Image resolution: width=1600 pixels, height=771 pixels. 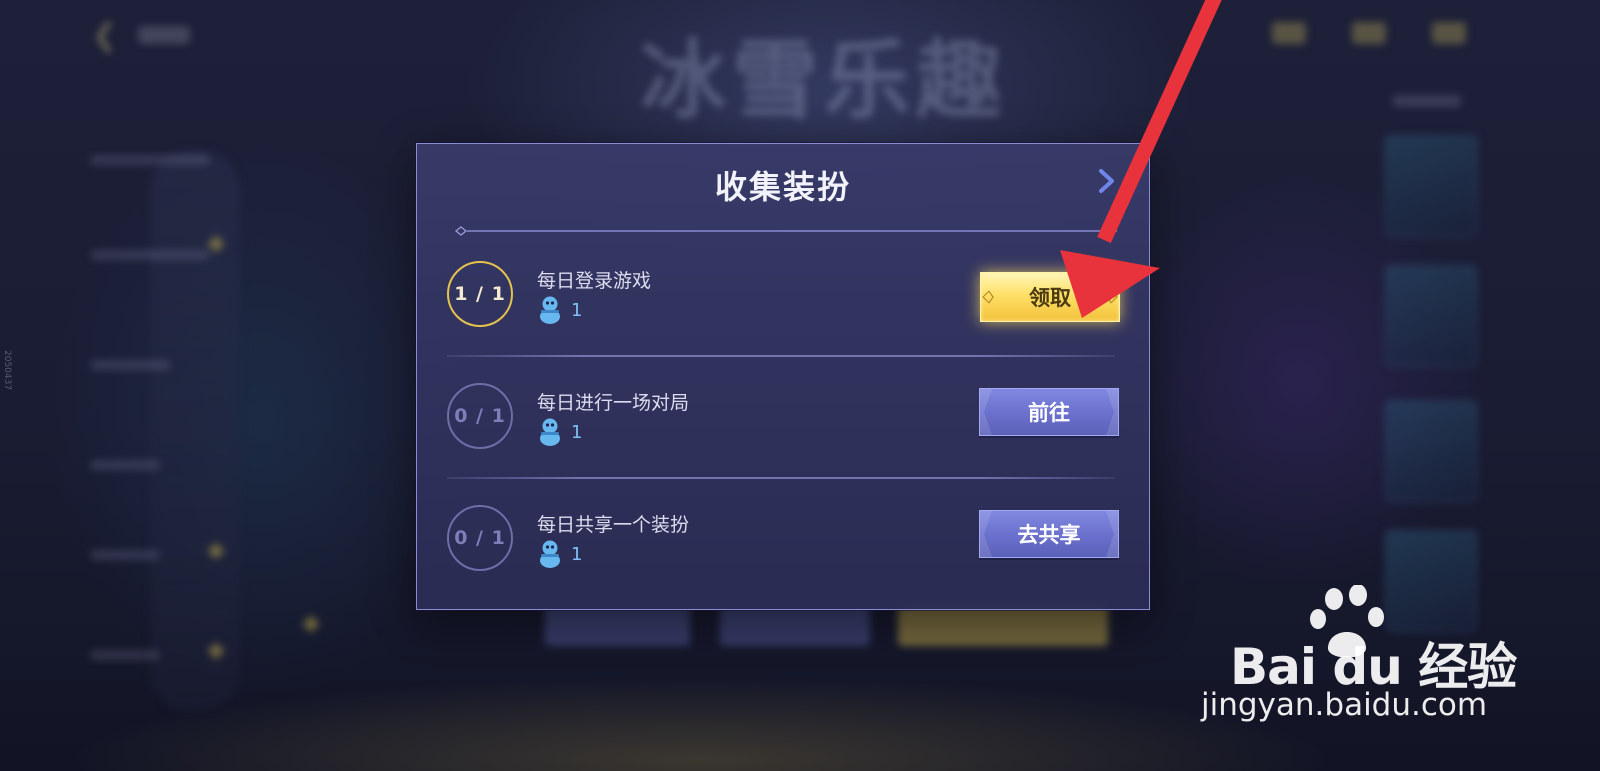 What do you see at coordinates (783, 553) in the screenshot?
I see `task-row-share-outfit: 0 / 1 每日共享一个装扮 1 去共享` at bounding box center [783, 553].